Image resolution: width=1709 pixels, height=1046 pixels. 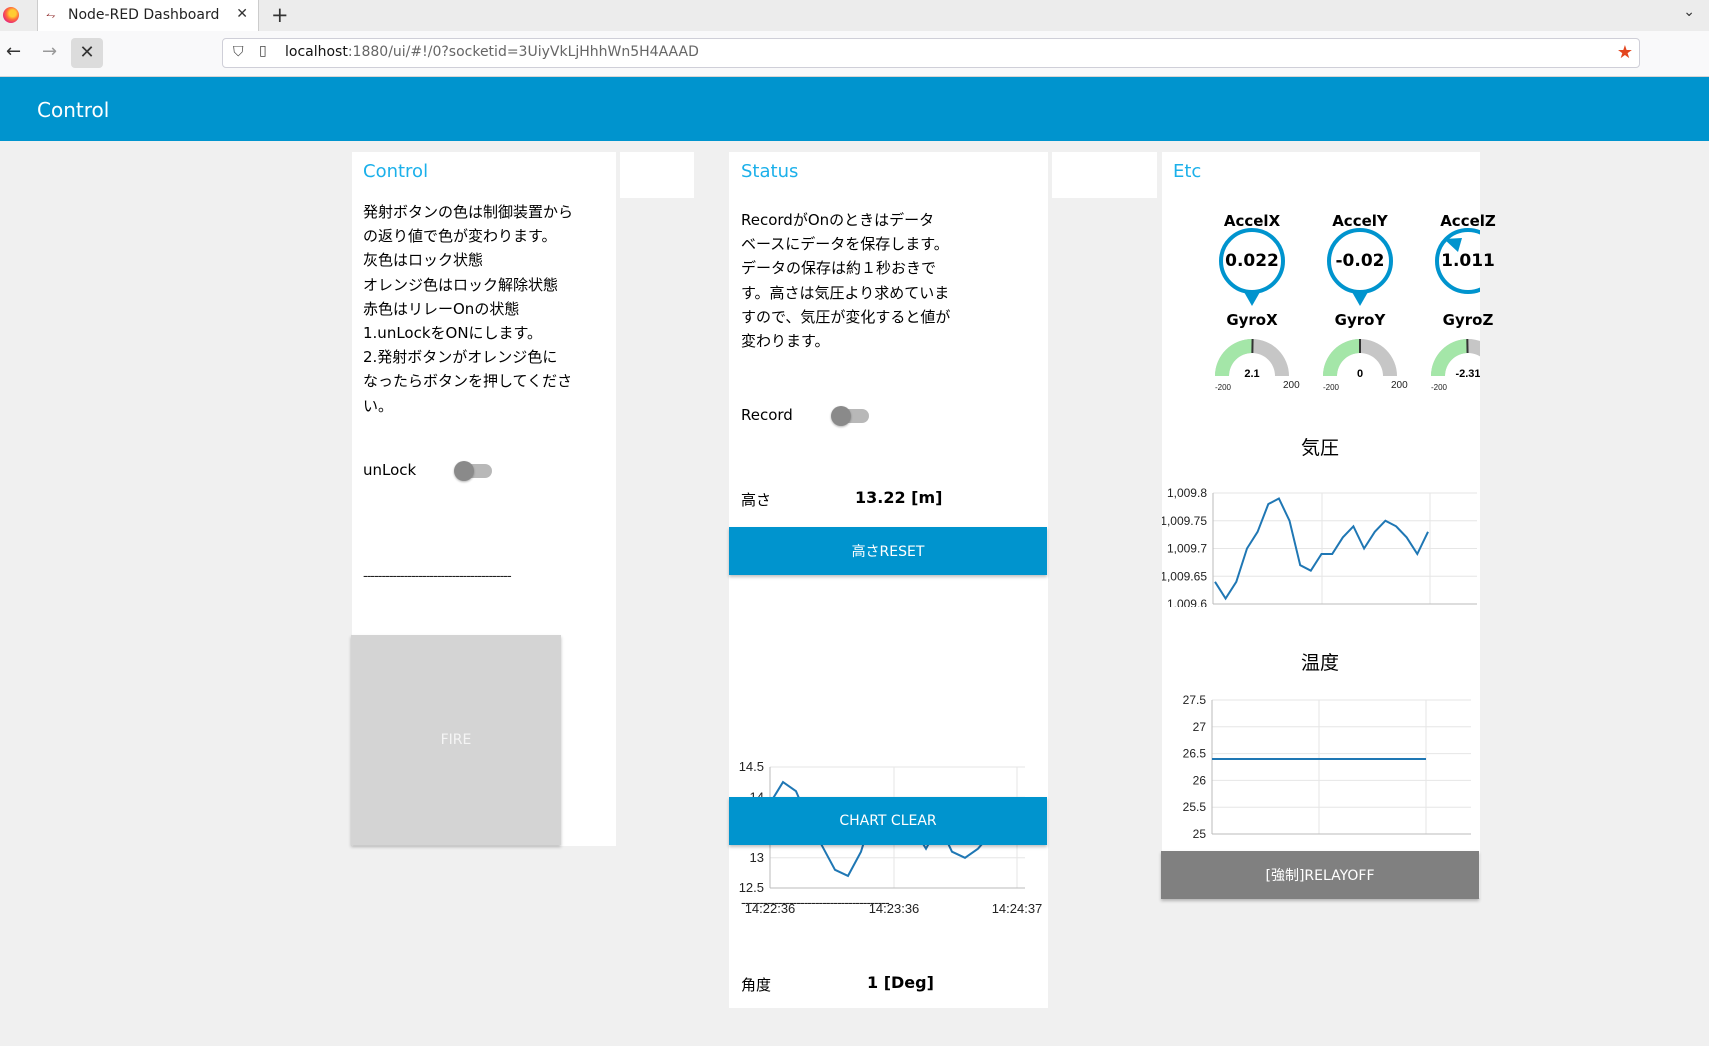 I want to click on fire-button-label: FIRE, so click(x=456, y=740).